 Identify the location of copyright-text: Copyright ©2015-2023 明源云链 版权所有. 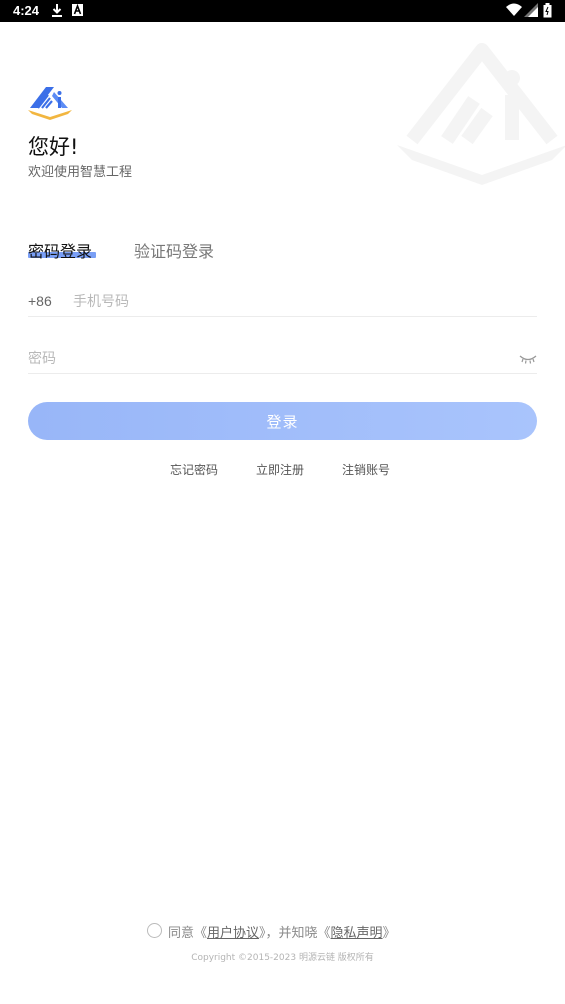
(282, 958).